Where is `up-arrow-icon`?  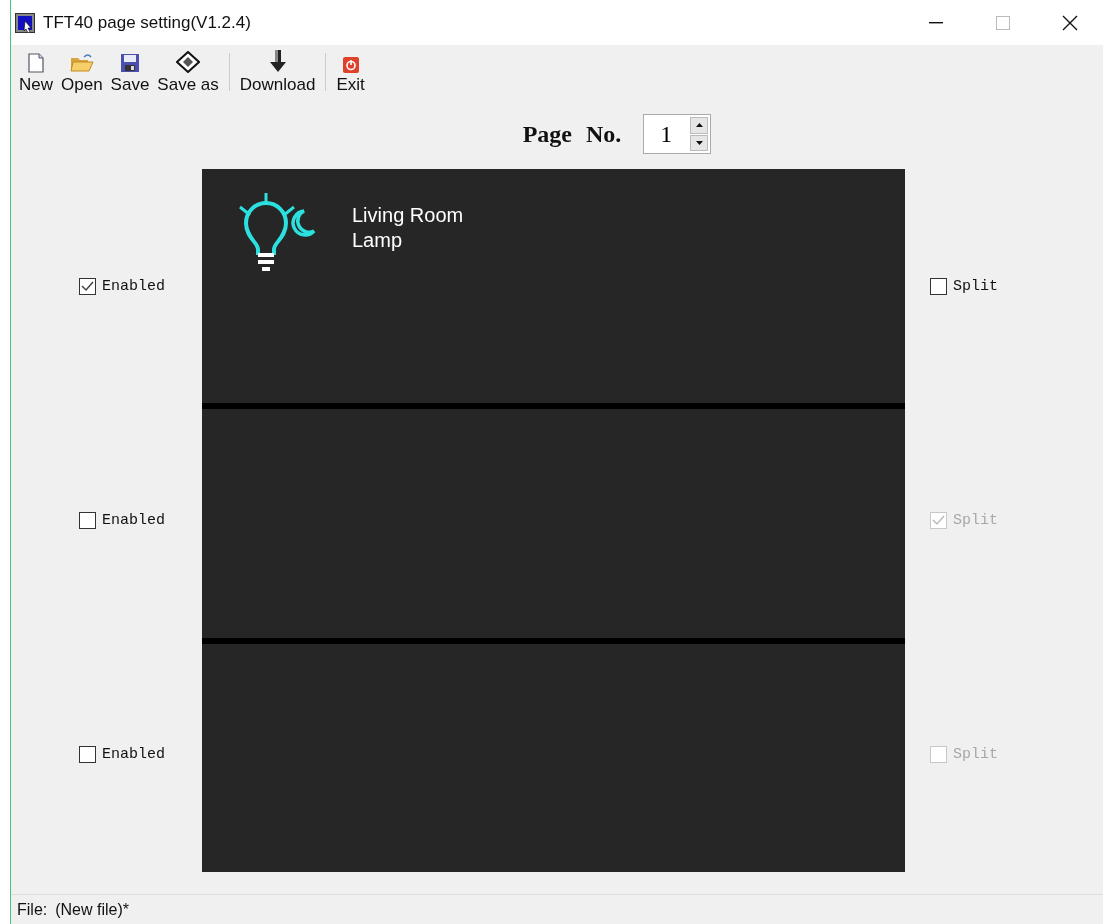 up-arrow-icon is located at coordinates (699, 125).